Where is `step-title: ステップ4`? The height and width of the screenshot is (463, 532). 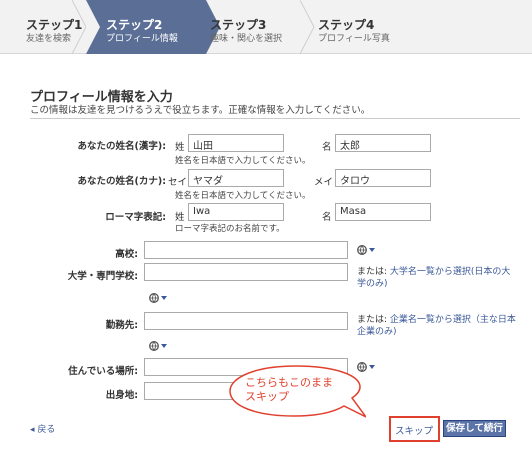 step-title: ステップ4 is located at coordinates (346, 25).